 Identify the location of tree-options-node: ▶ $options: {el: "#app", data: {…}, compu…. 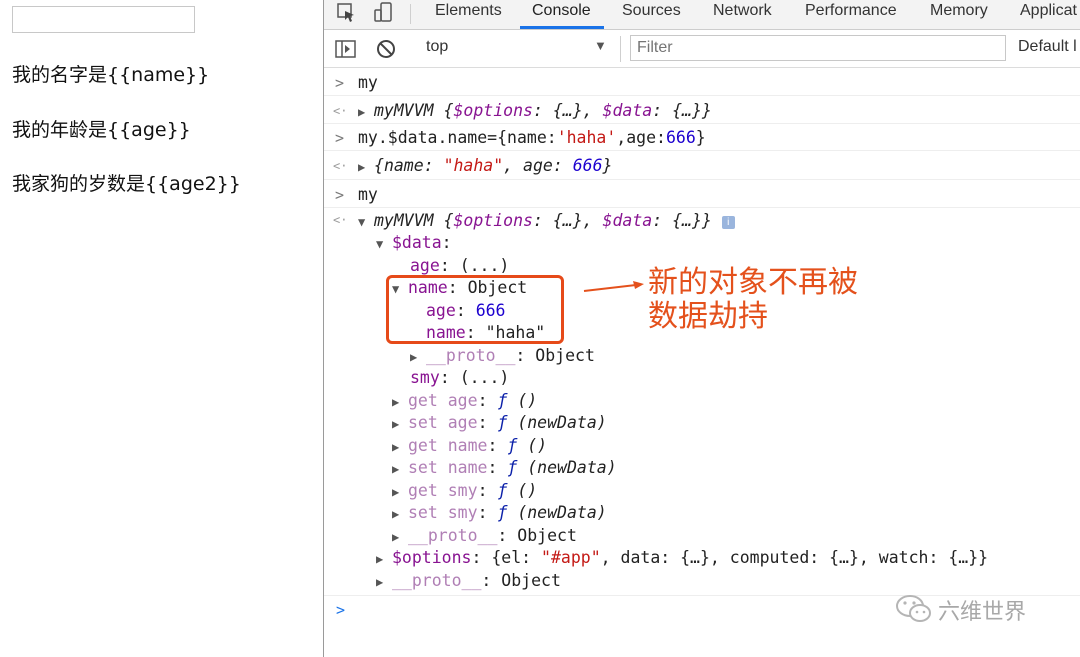
(682, 558).